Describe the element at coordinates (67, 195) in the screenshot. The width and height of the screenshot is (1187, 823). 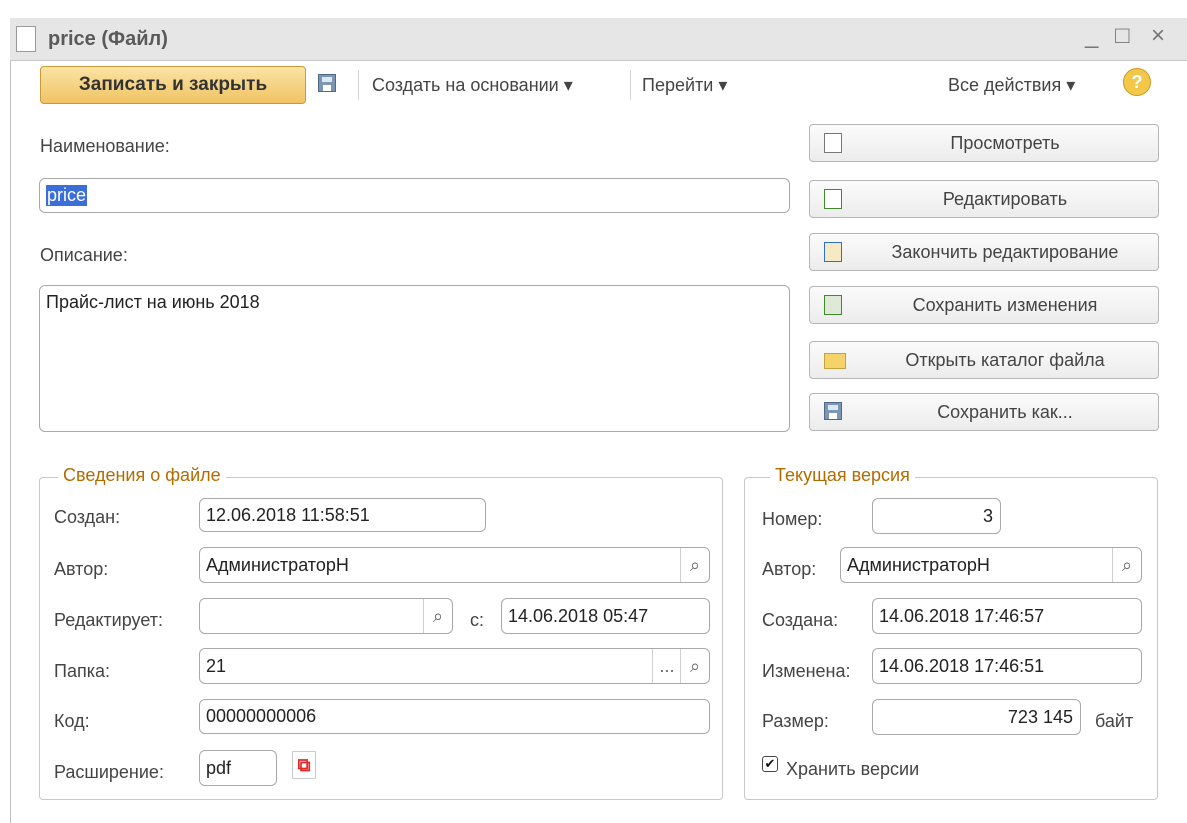
I see `name-value: price` at that location.